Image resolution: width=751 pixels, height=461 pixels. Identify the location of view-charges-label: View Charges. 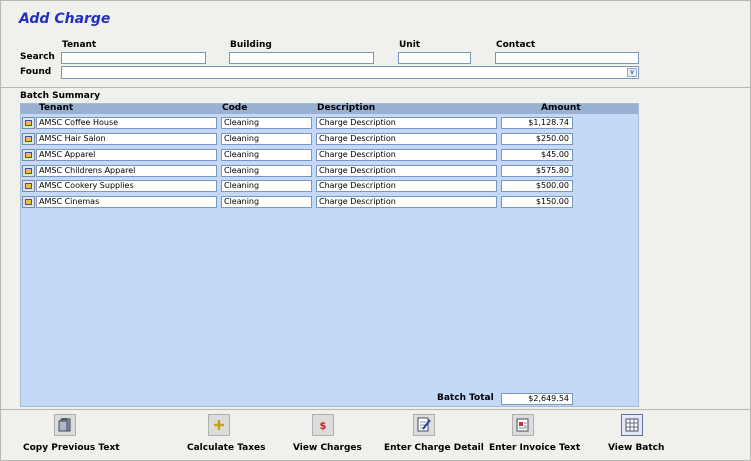
(327, 448).